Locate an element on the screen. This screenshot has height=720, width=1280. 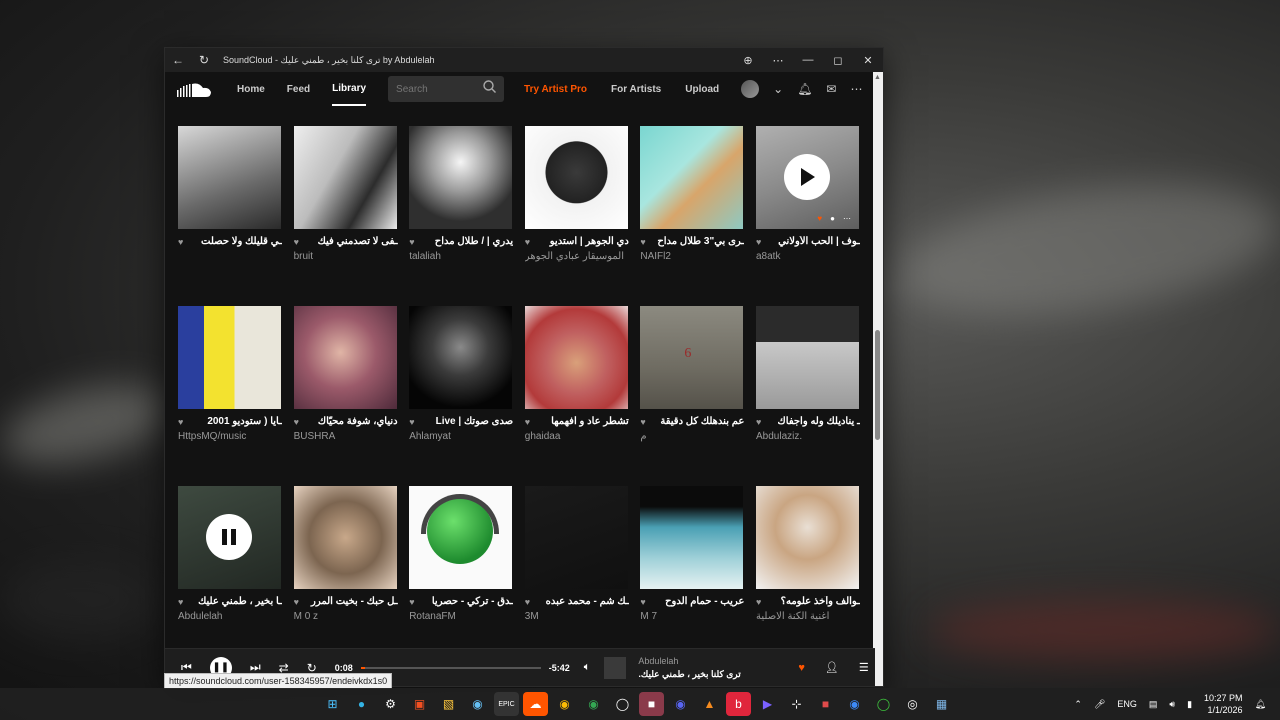
track-title: ـ يناديلك وله واجفاك is located at coordinates (812, 421).